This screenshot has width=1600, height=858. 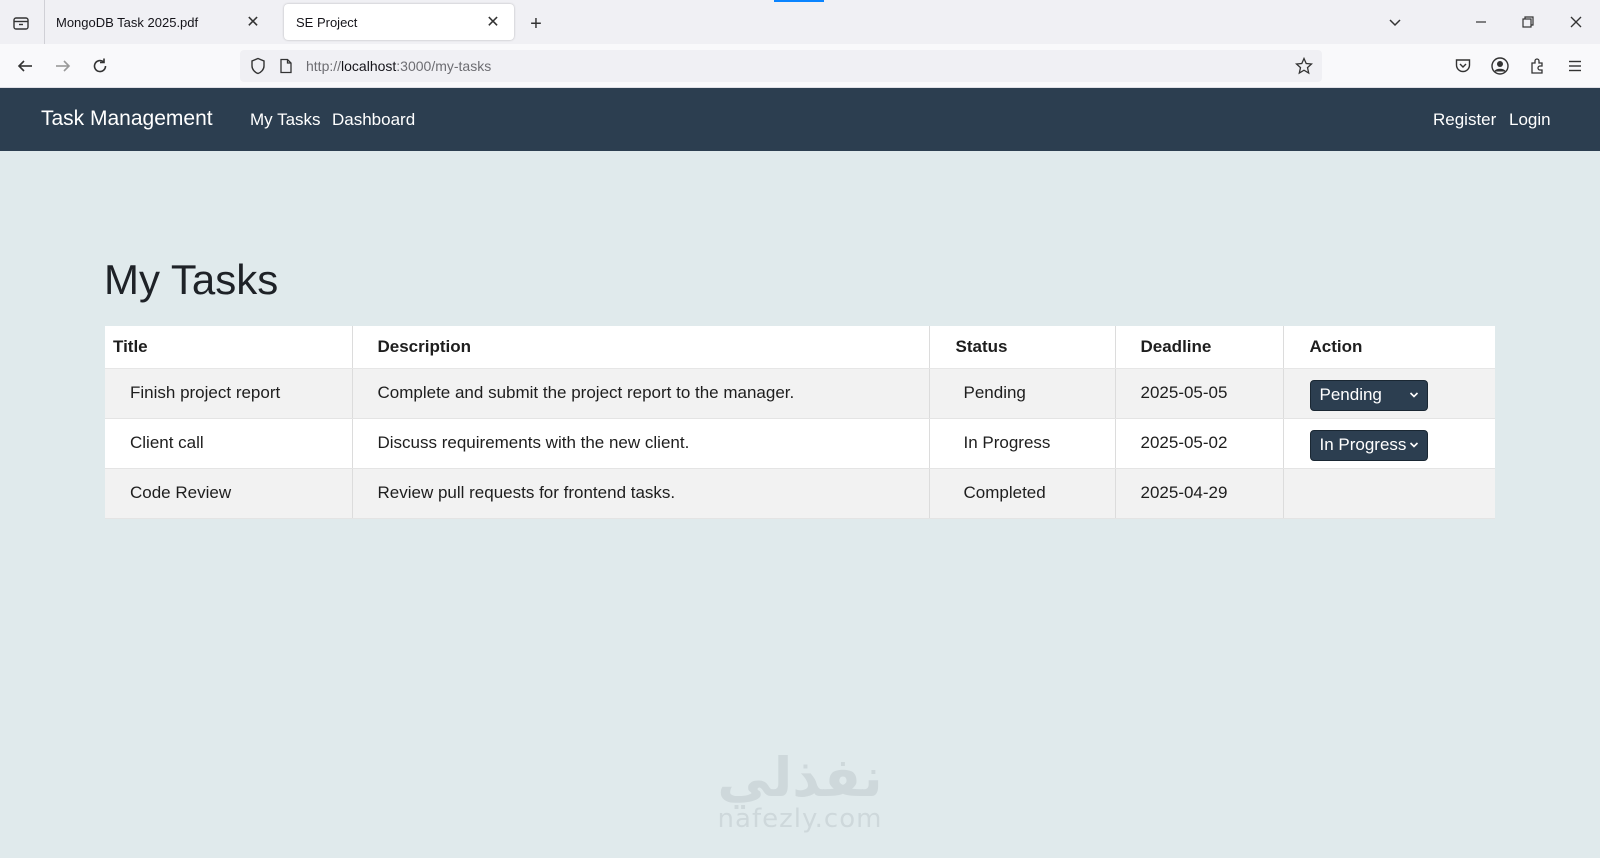 I want to click on forward-icon, so click(x=63, y=66).